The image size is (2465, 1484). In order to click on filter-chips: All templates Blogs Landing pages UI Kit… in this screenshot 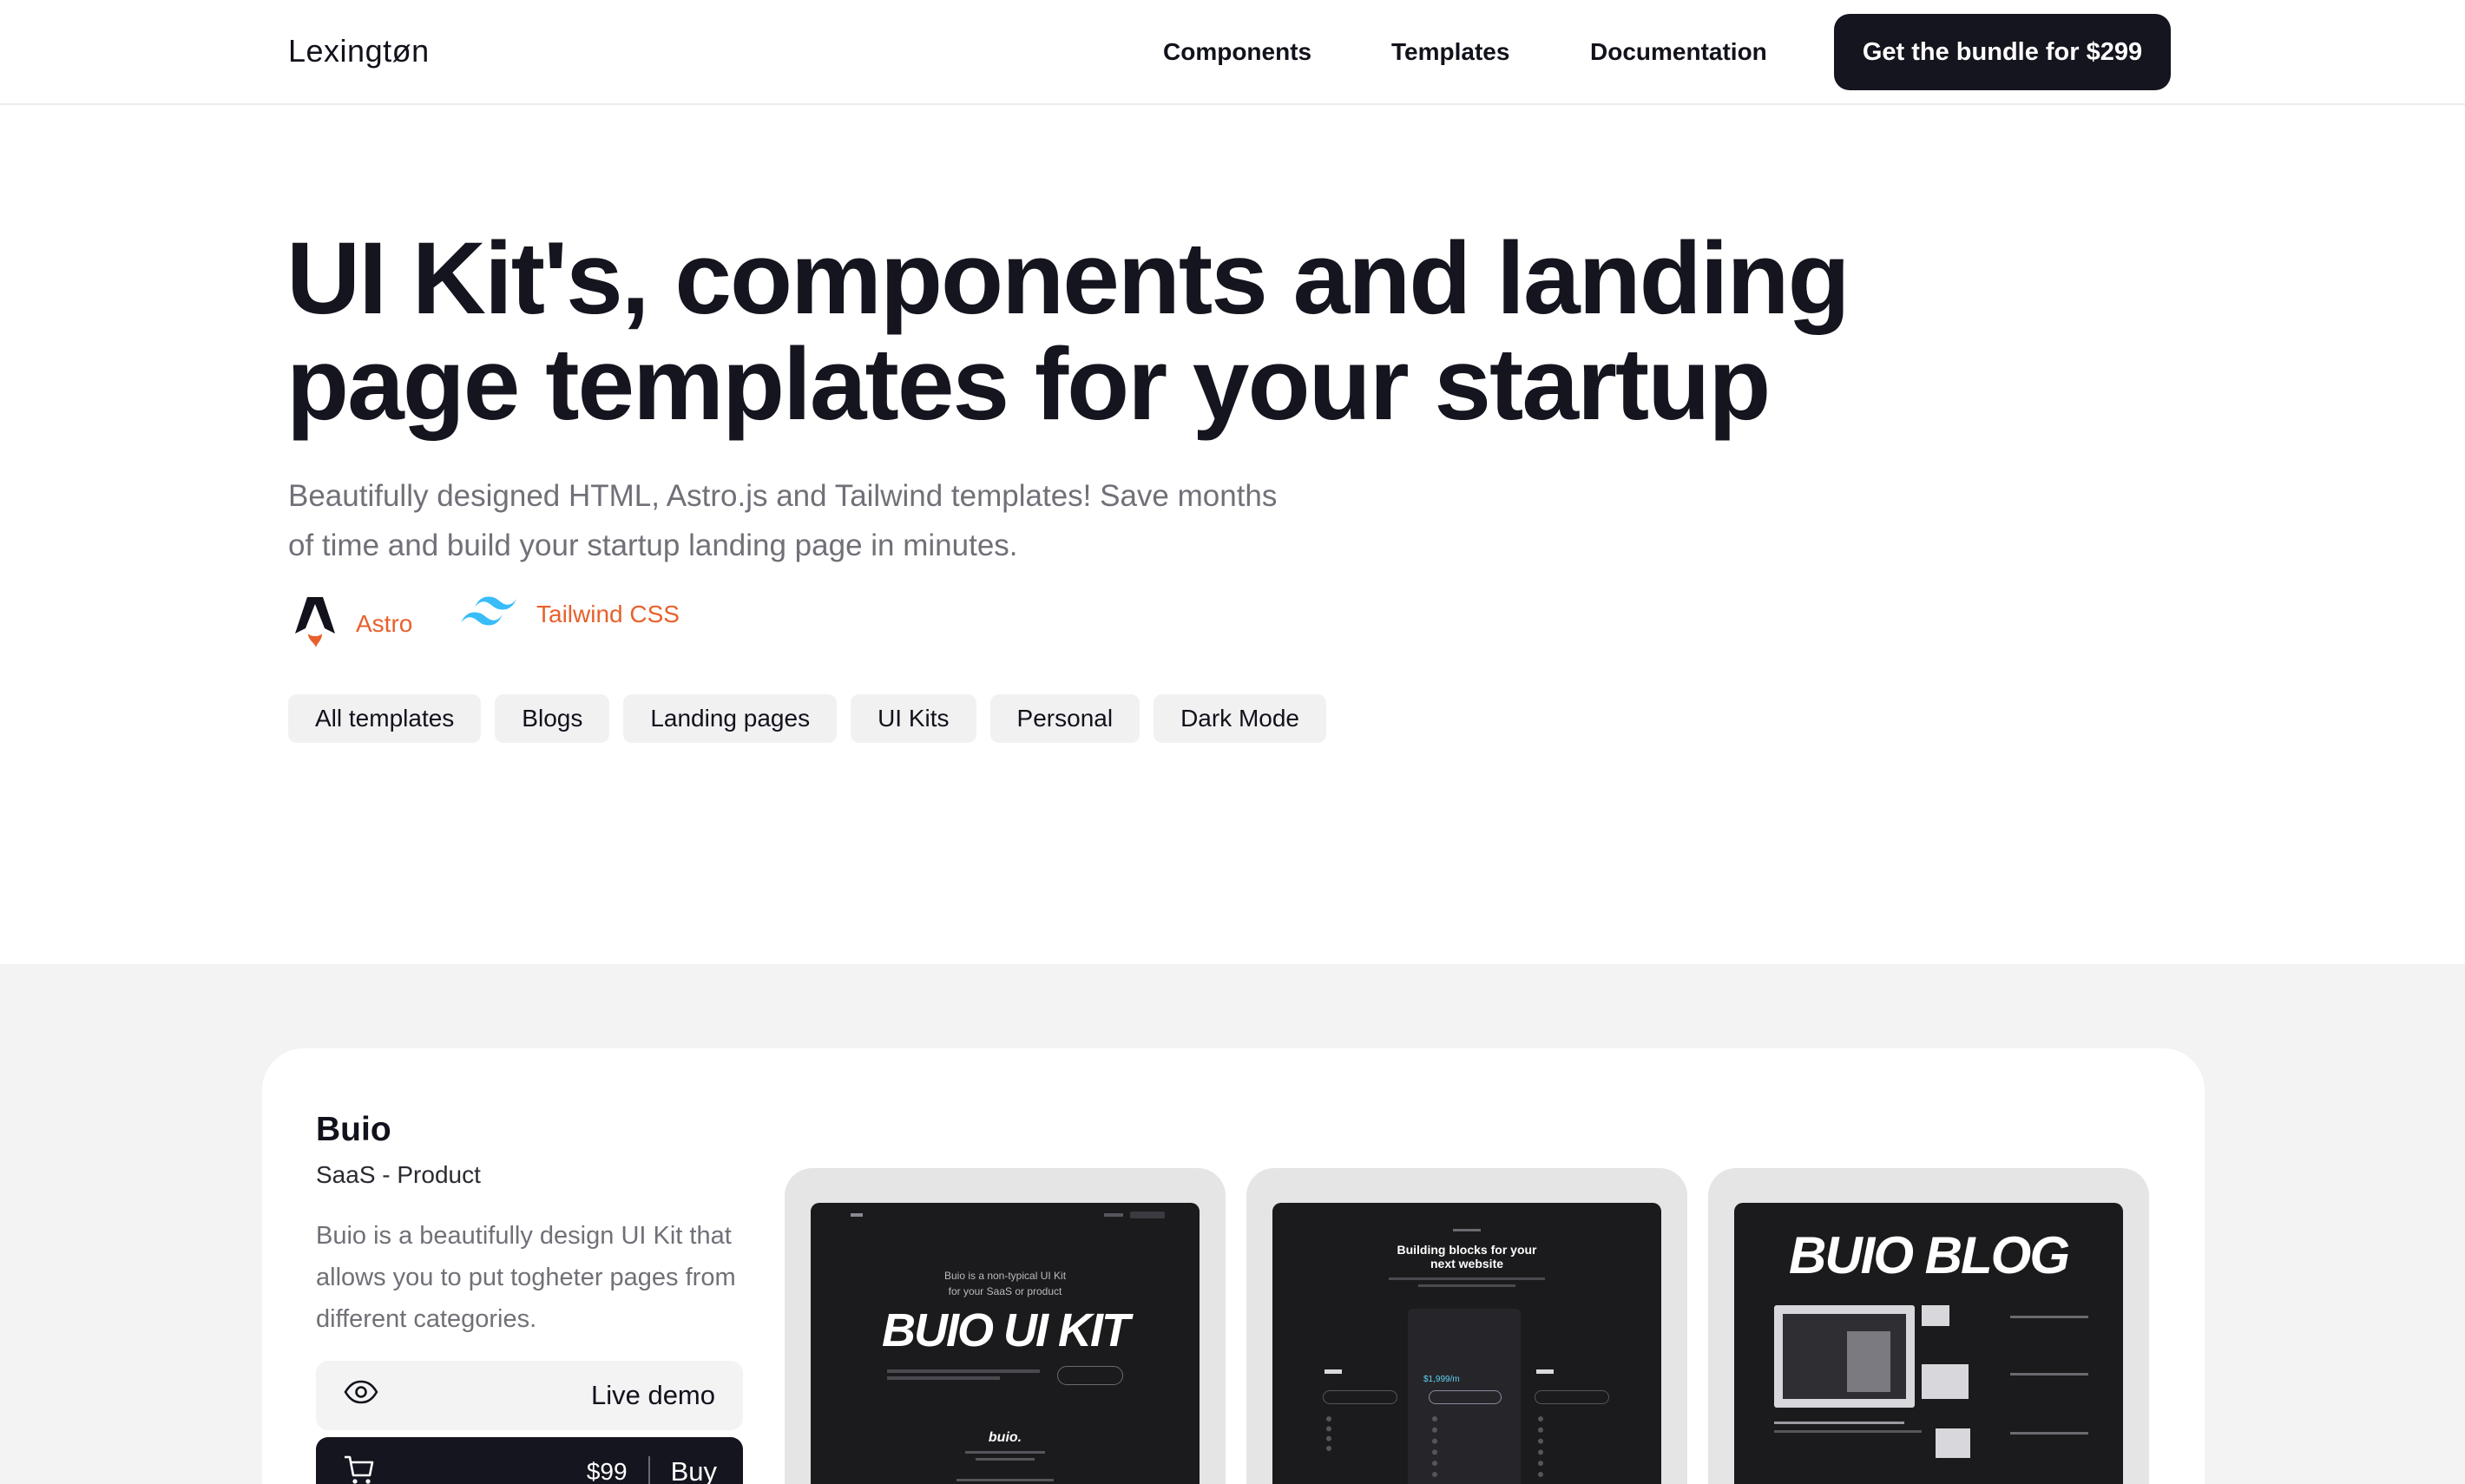, I will do `click(807, 718)`.